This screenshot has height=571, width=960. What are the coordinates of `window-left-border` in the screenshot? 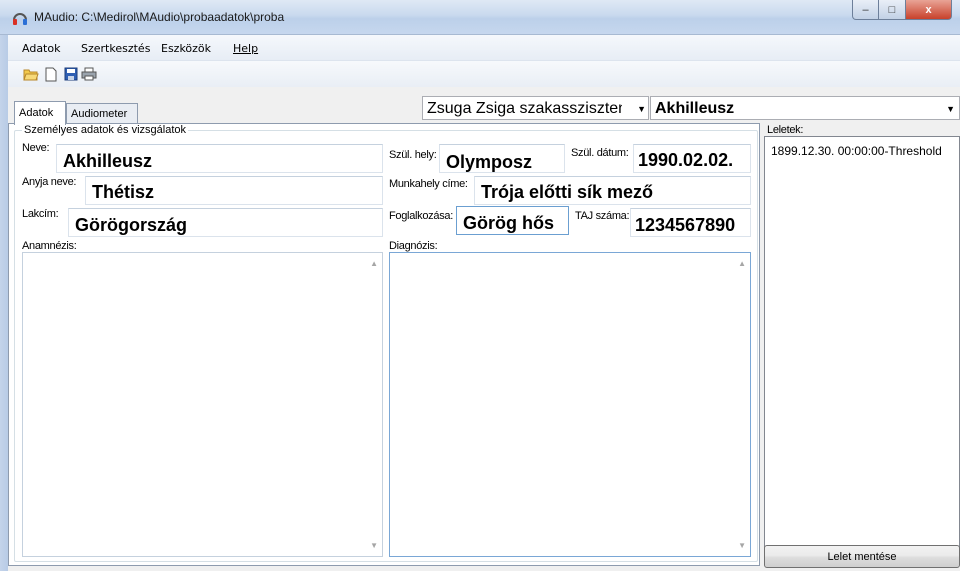 It's located at (4, 303).